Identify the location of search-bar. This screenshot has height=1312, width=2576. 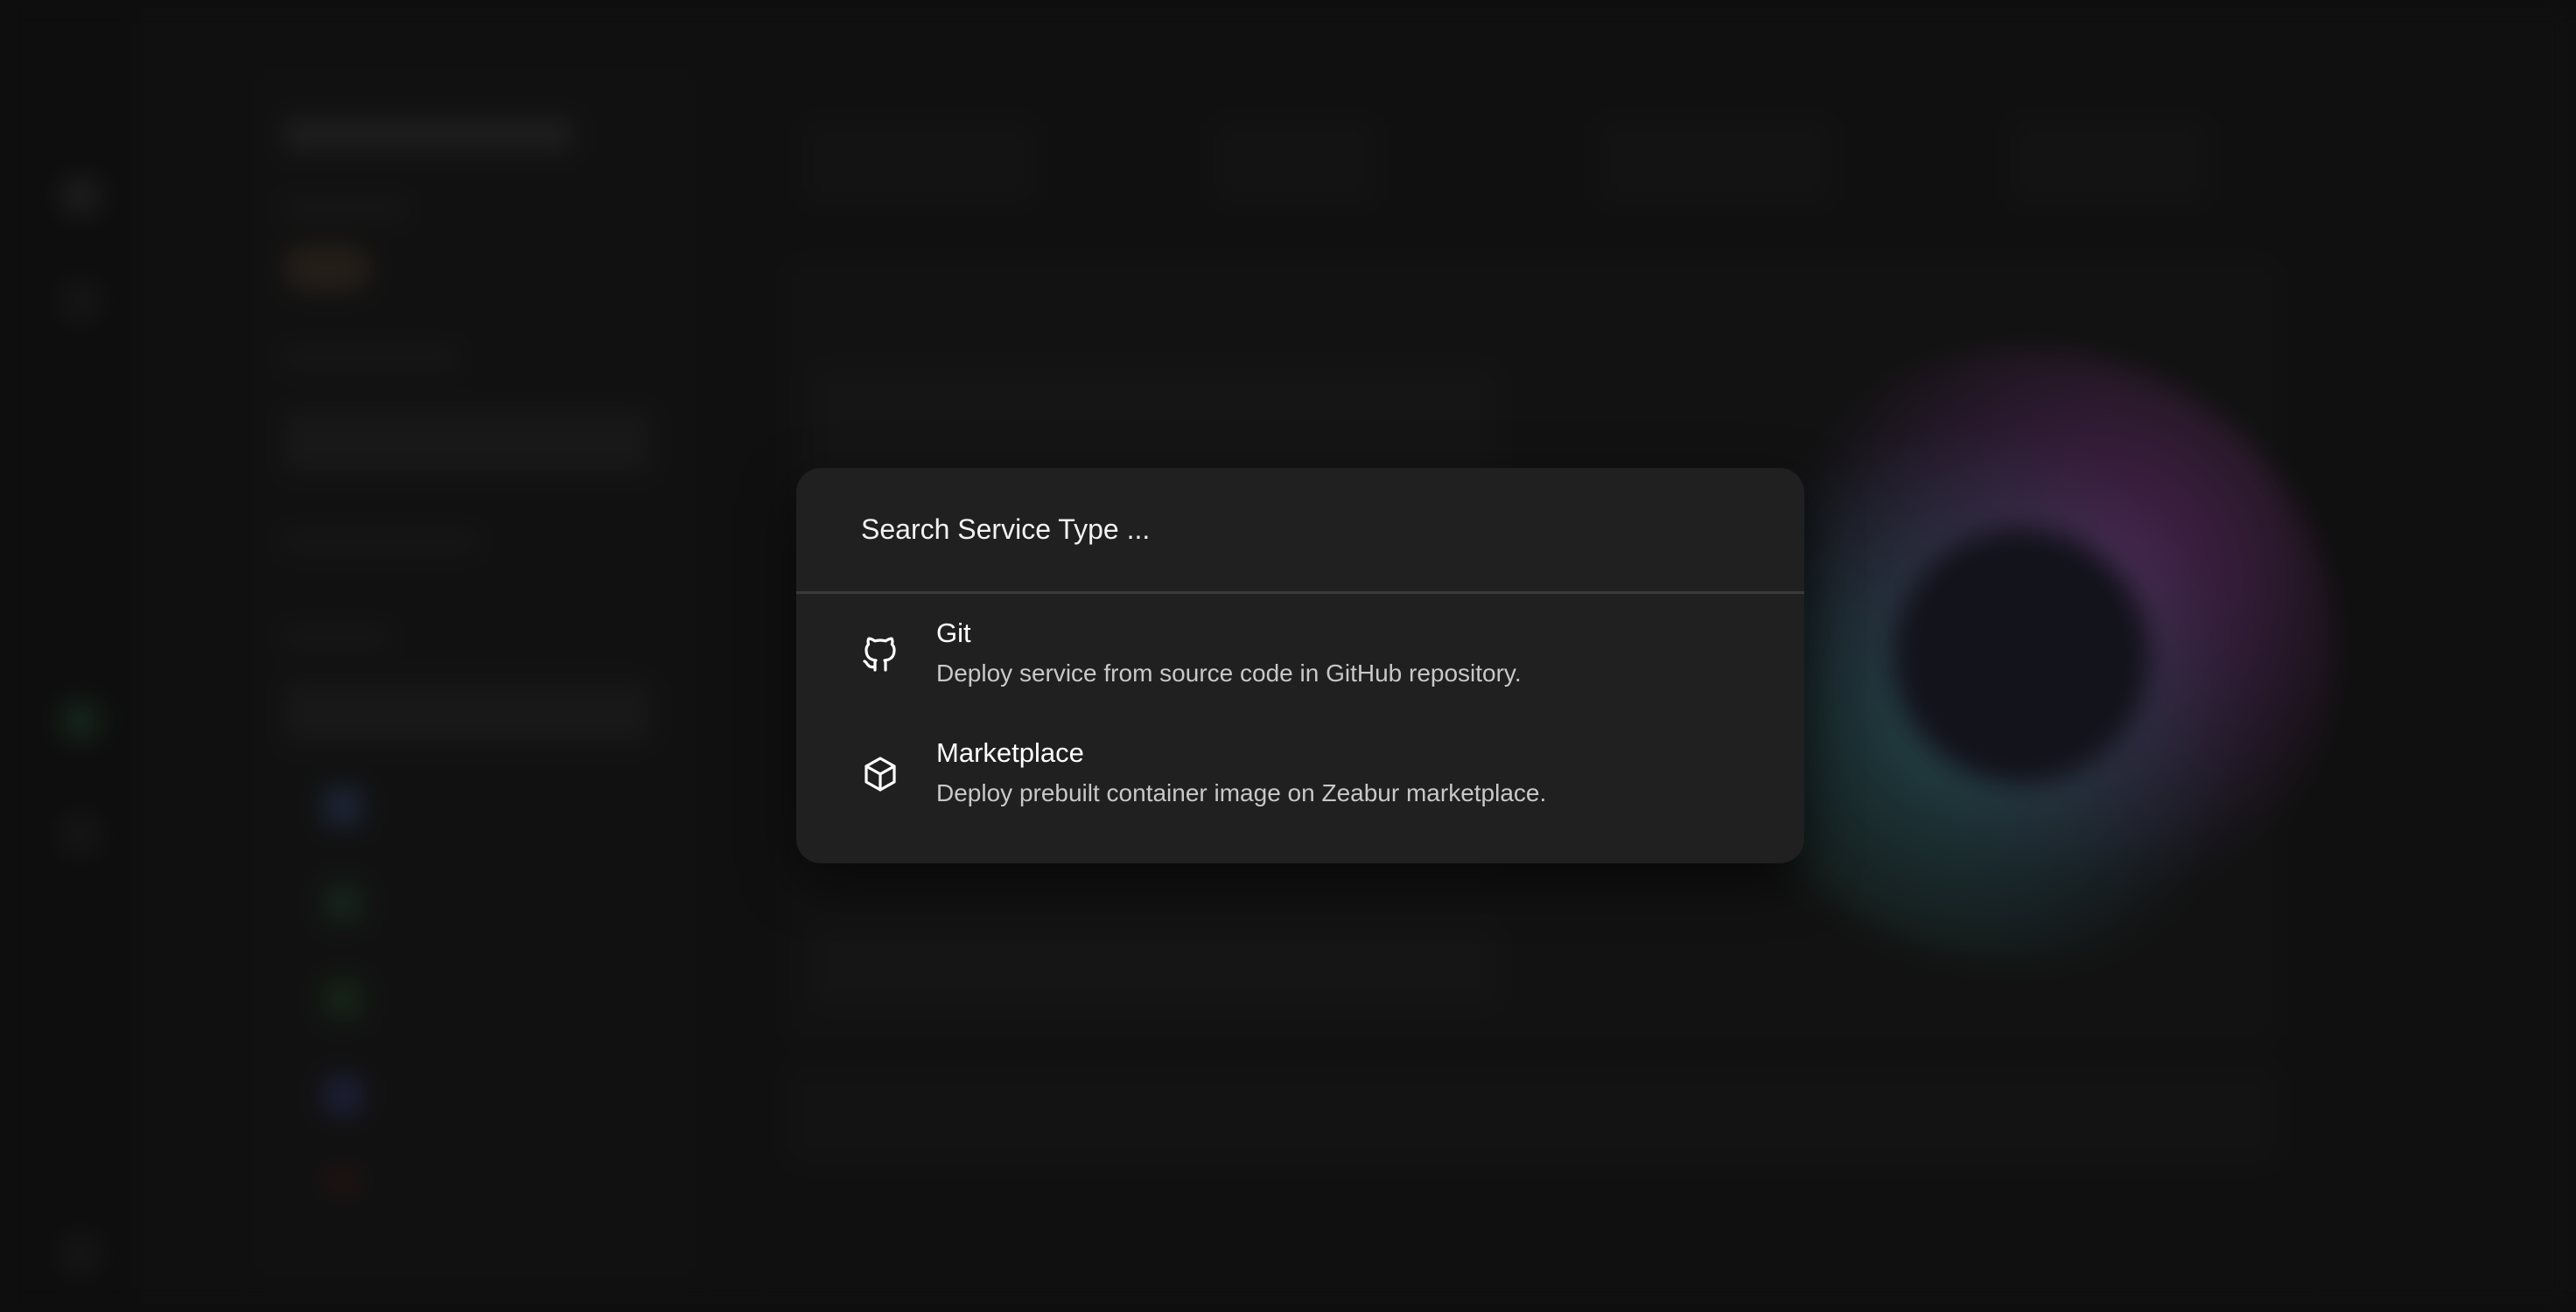
(1300, 531).